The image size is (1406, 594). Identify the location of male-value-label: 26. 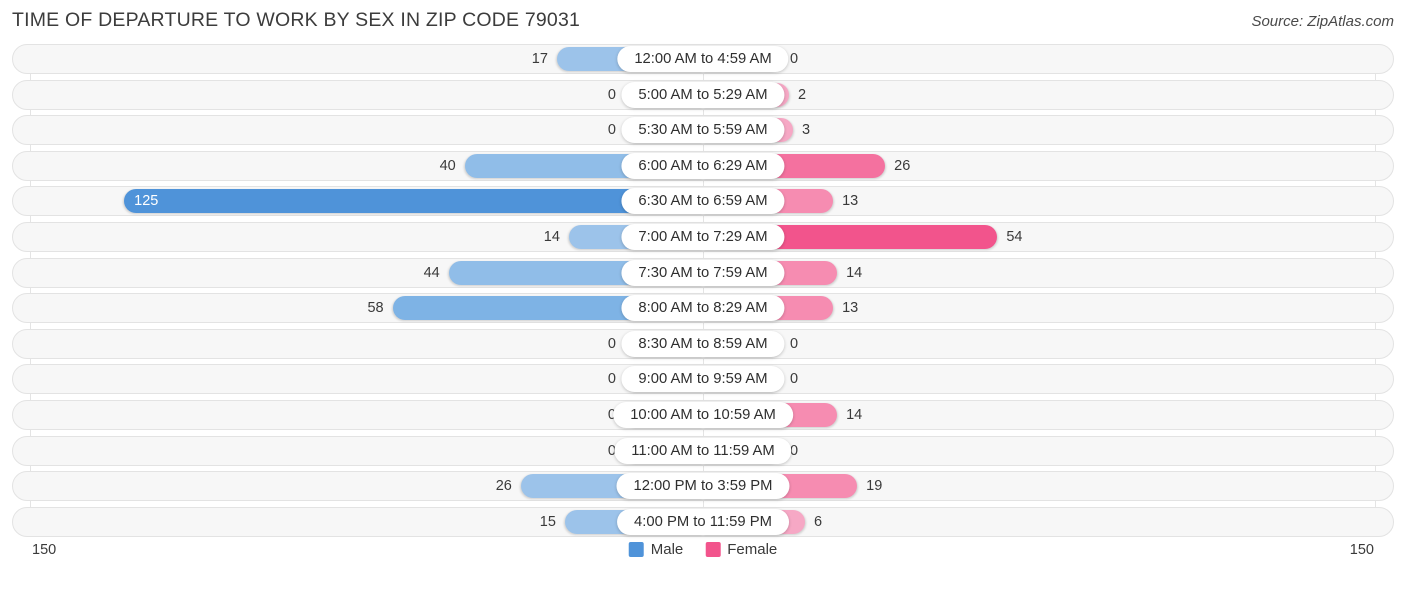
(503, 486).